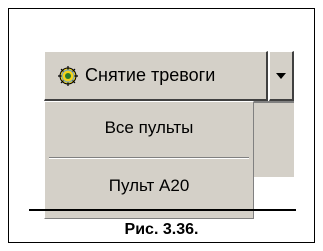 The width and height of the screenshot is (323, 251). I want to click on alarm-reset-button: Снятие тревоги, so click(156, 76).